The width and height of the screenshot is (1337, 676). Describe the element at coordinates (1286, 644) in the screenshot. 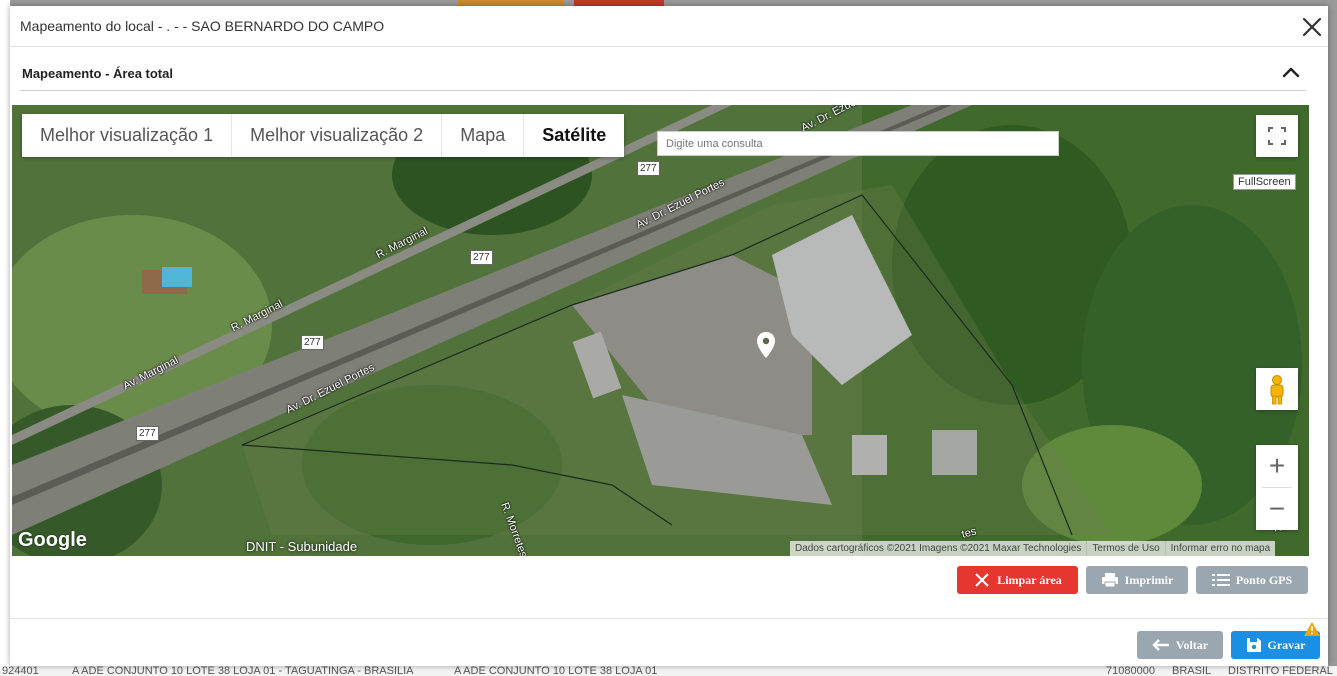

I see `save-label: Gravar` at that location.